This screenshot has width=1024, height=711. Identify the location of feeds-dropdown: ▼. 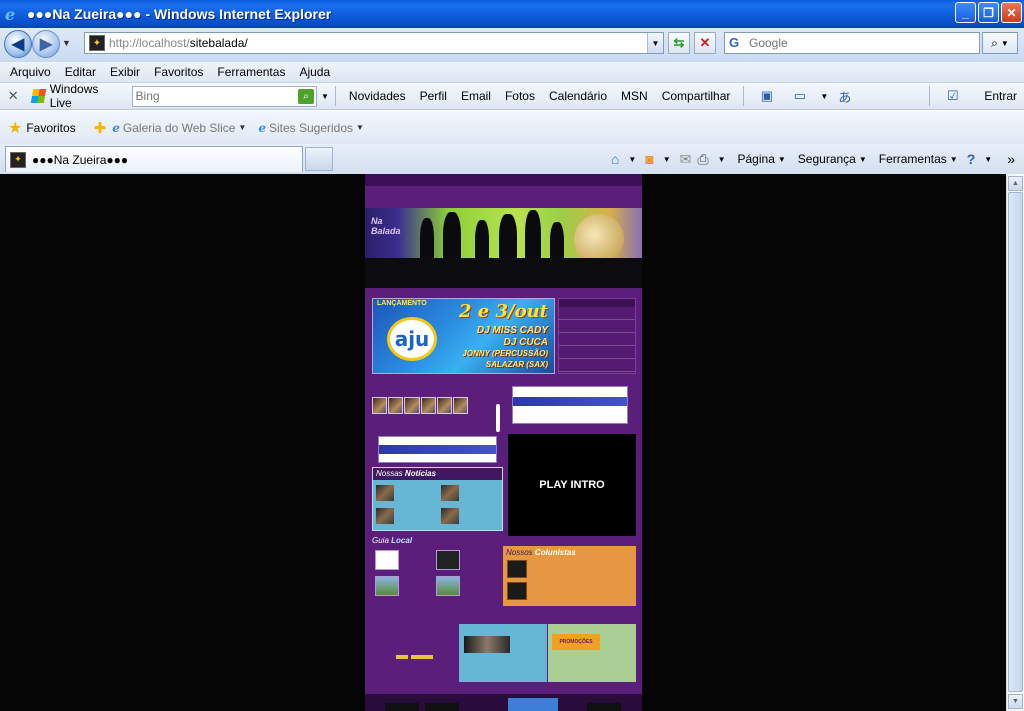
(667, 159).